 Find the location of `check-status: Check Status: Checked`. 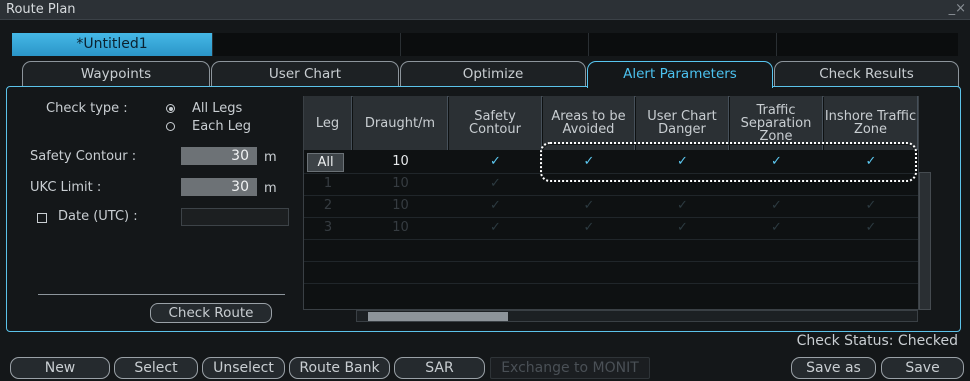

check-status: Check Status: Checked is located at coordinates (877, 341).